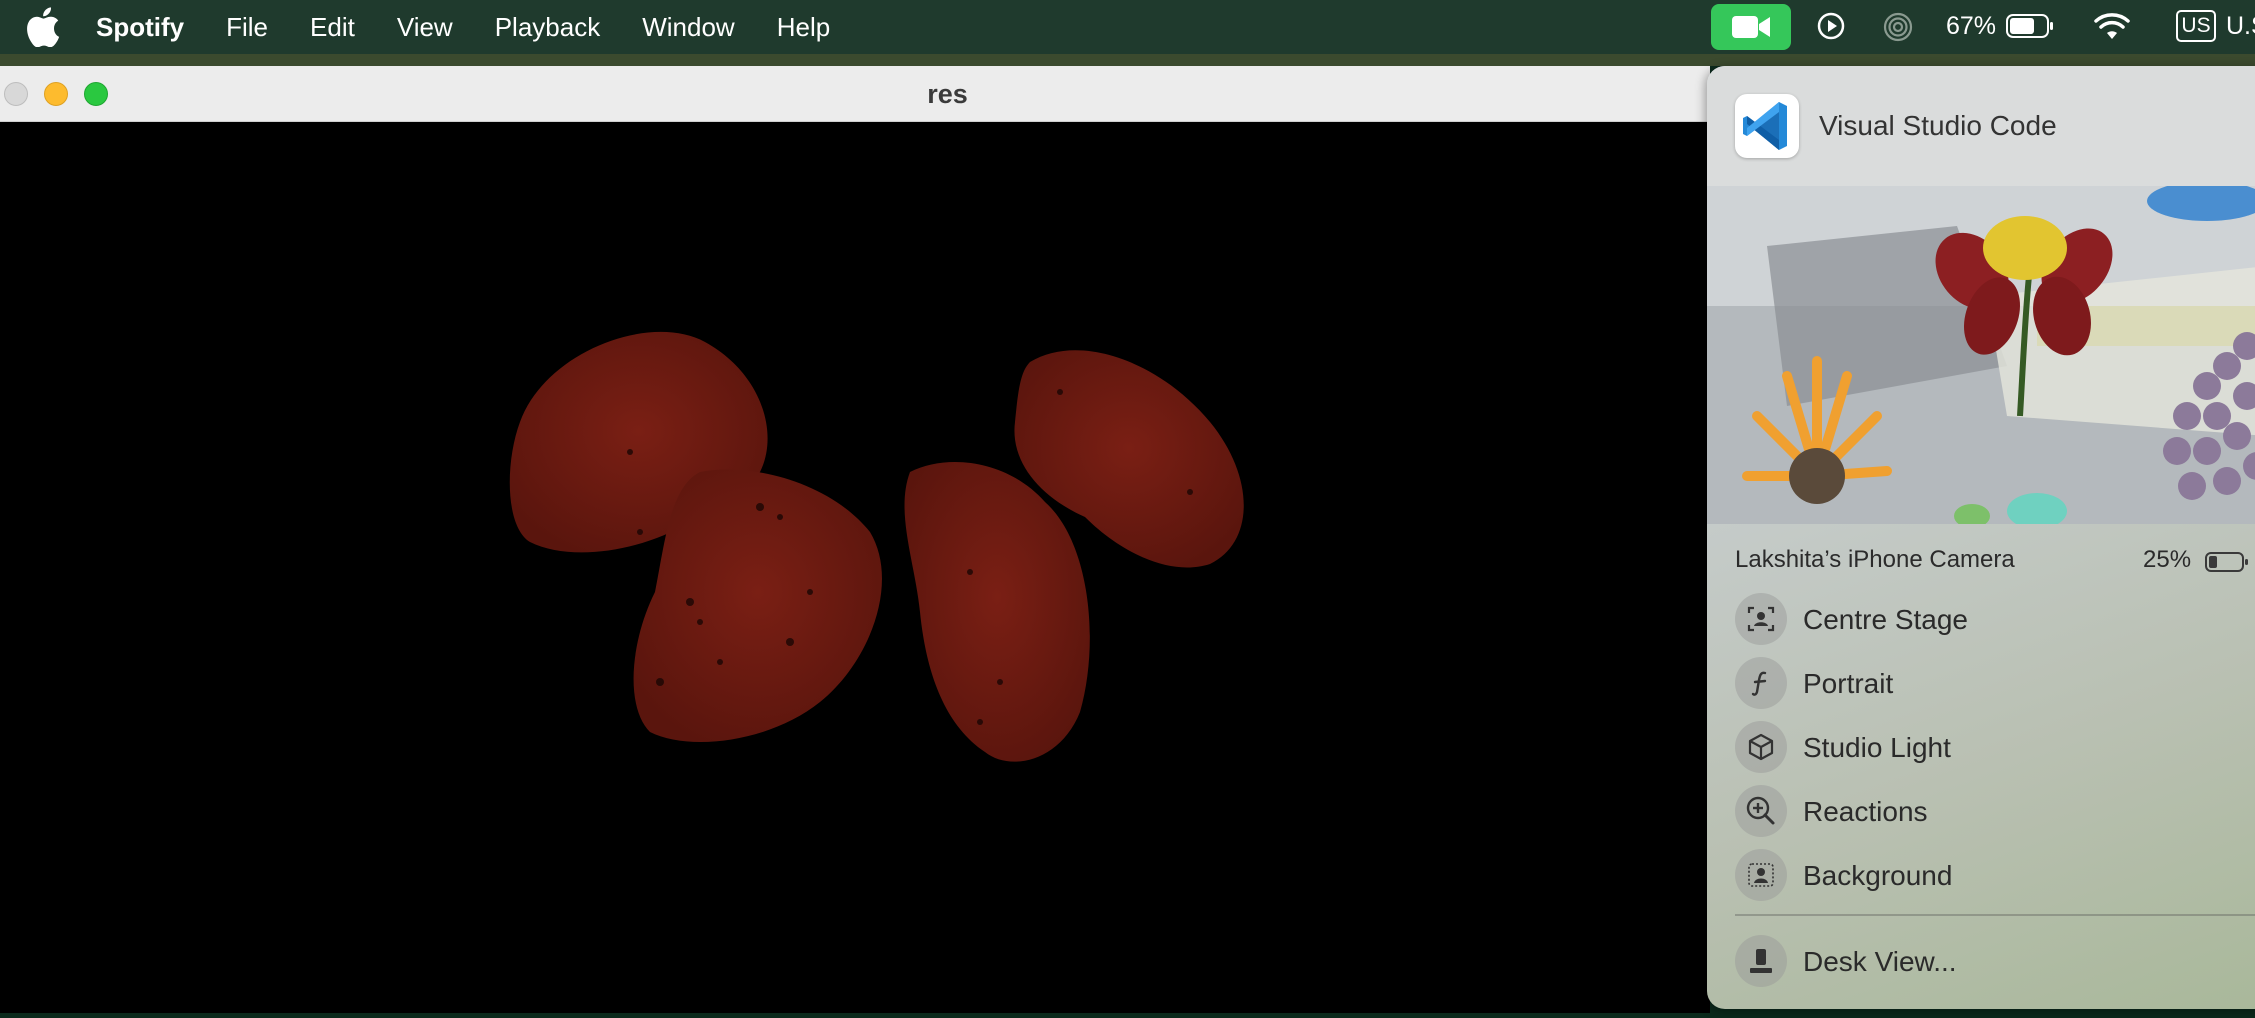 The image size is (2255, 1018). Describe the element at coordinates (855, 94) in the screenshot. I see `window-titlebar: res` at that location.